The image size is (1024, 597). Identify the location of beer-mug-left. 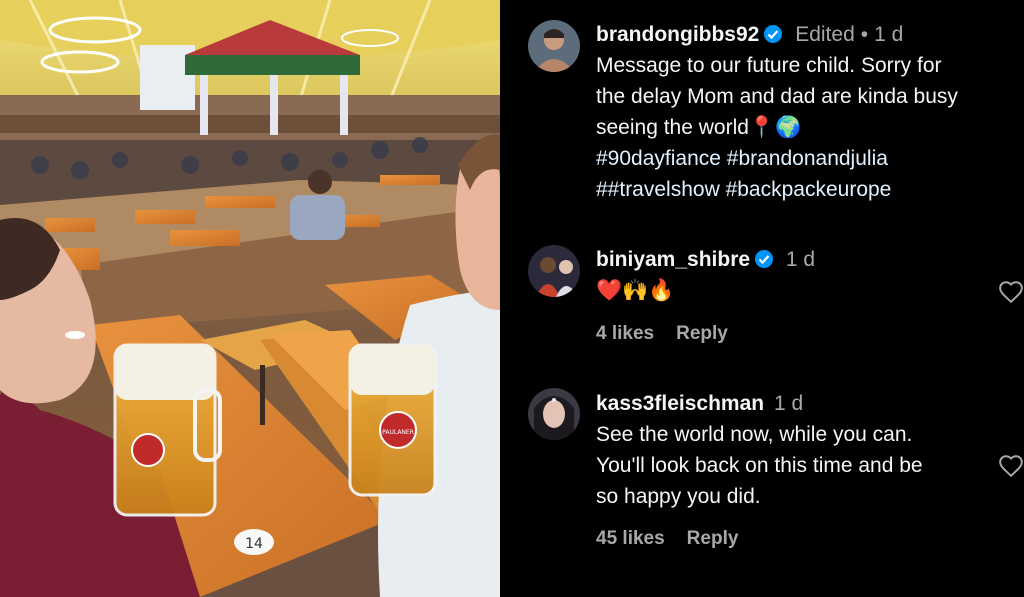
(167, 430).